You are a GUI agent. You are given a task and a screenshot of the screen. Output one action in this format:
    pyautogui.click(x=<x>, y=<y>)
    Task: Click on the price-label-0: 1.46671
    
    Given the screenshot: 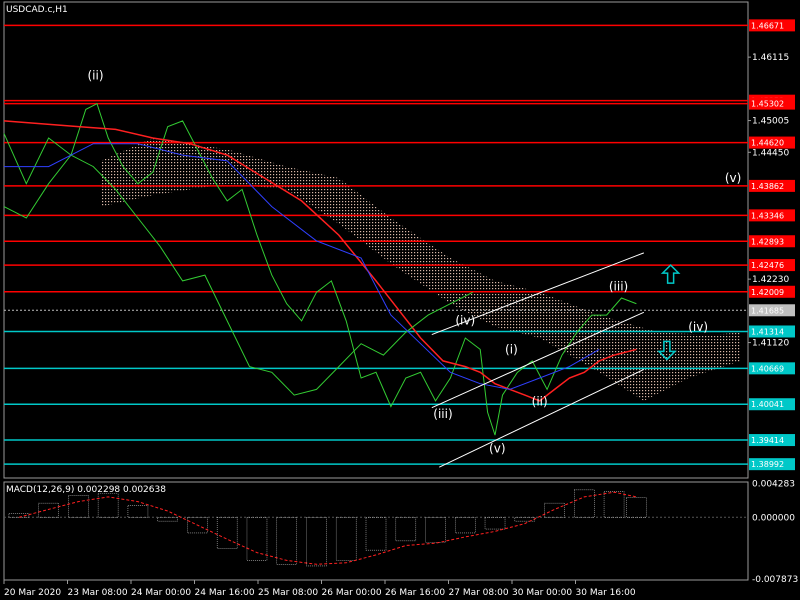 What is the action you would take?
    pyautogui.click(x=767, y=25)
    